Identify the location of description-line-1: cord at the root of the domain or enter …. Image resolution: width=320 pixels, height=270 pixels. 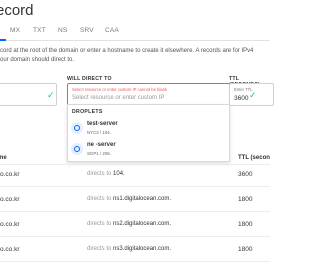
(127, 51).